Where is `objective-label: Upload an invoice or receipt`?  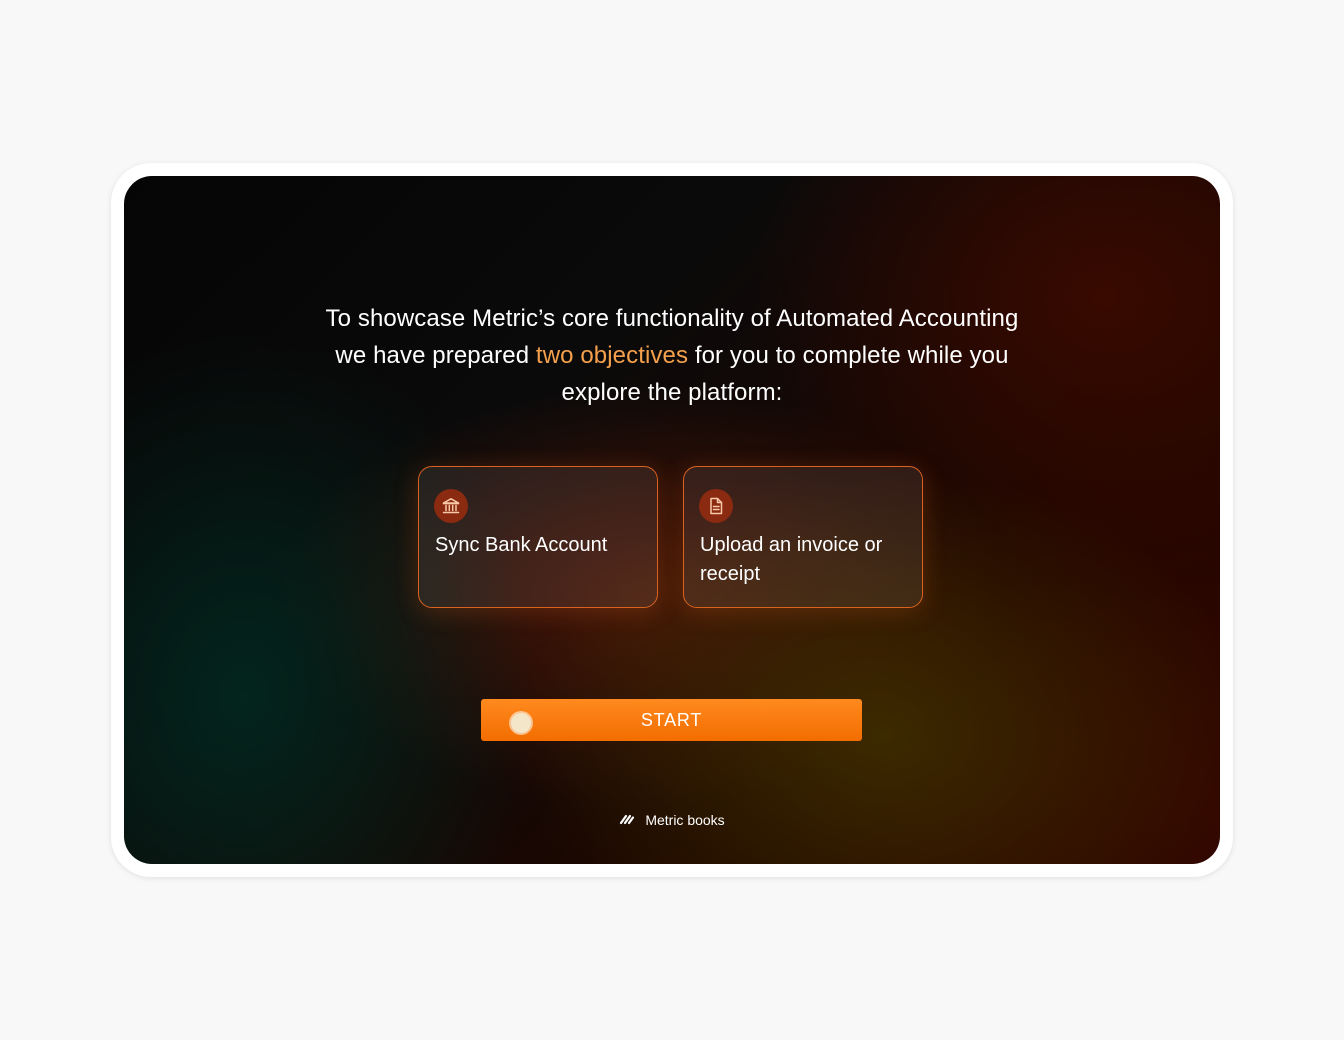
objective-label: Upload an invoice or receipt is located at coordinates (791, 559).